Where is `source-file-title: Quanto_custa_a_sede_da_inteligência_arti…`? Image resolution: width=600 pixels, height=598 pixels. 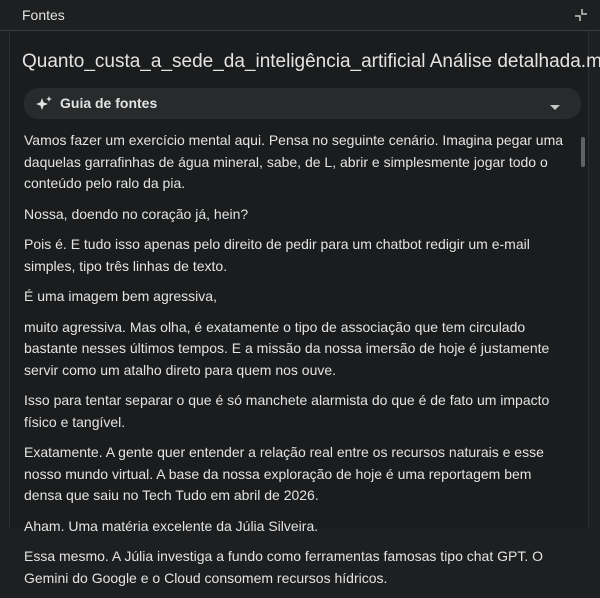 source-file-title: Quanto_custa_a_sede_da_inteligência_arti… is located at coordinates (311, 61).